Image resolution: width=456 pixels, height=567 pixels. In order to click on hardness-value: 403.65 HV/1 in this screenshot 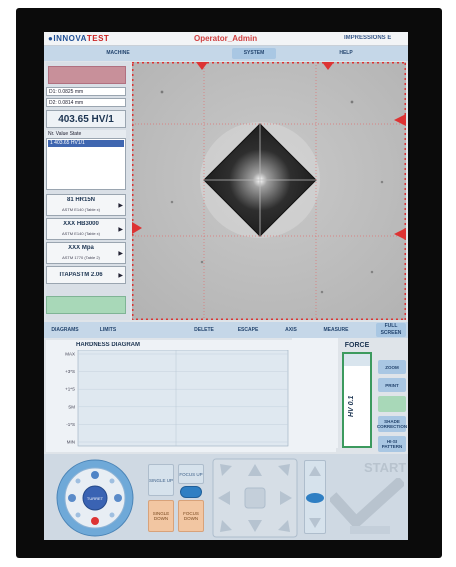, I will do `click(86, 119)`.